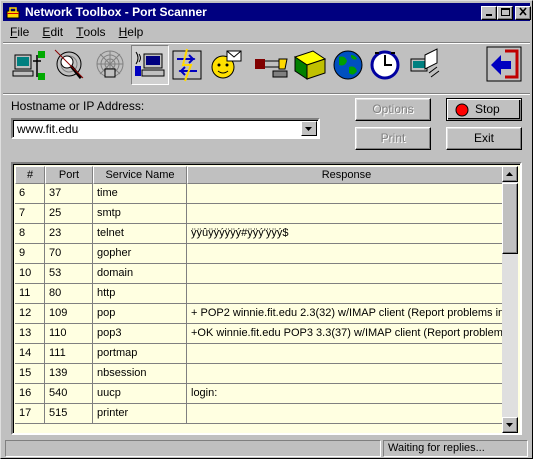 The height and width of the screenshot is (459, 533). Describe the element at coordinates (140, 274) in the screenshot. I see `cell-service: domain` at that location.